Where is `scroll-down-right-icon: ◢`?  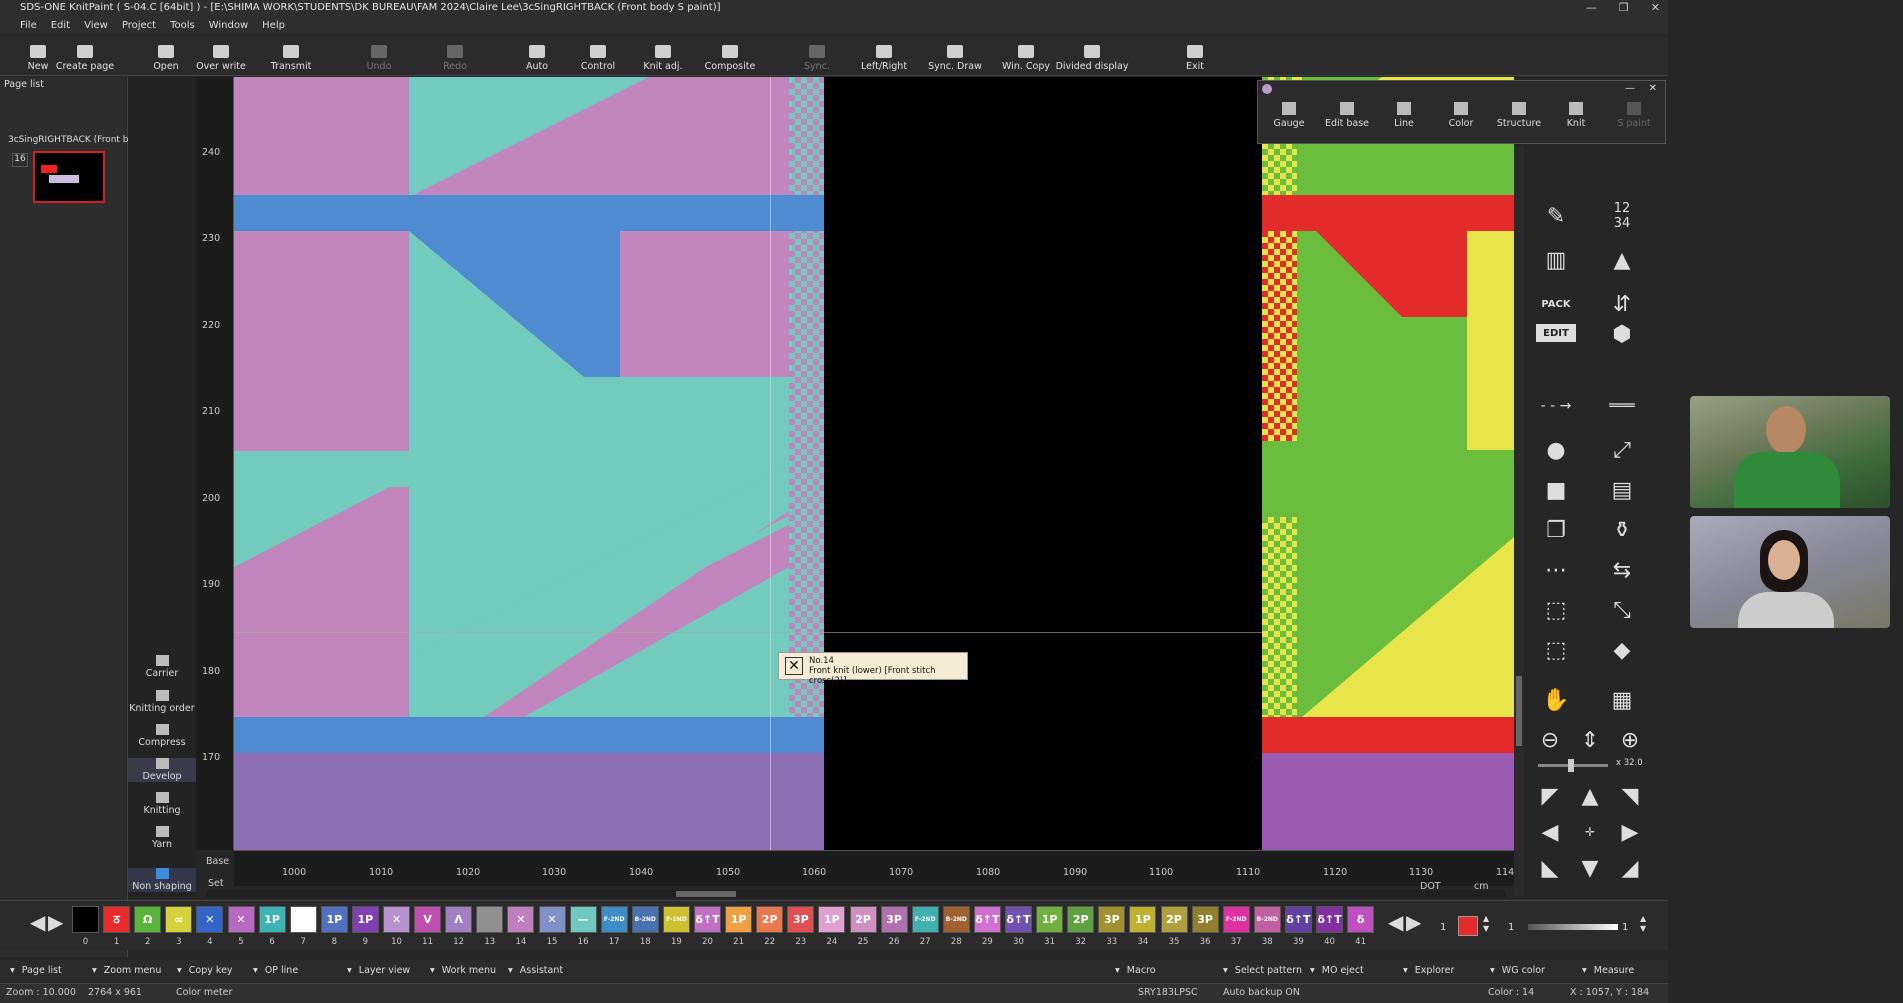 scroll-down-right-icon: ◢ is located at coordinates (1630, 868).